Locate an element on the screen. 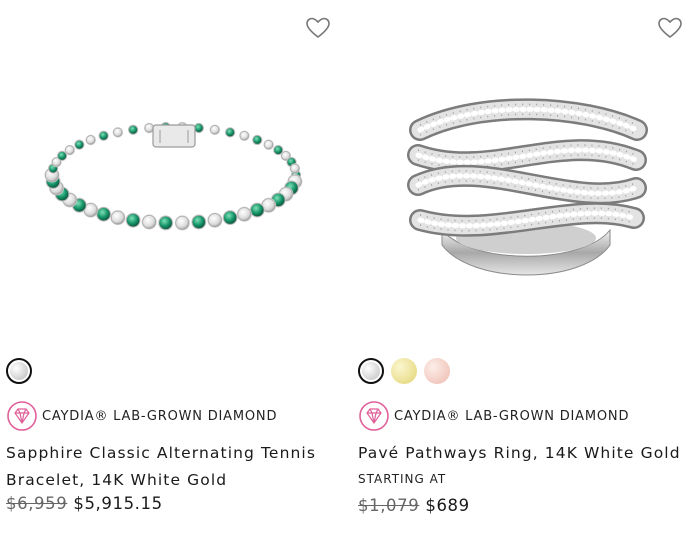 The image size is (700, 533). starting-at-label: STARTING AT is located at coordinates (402, 479).